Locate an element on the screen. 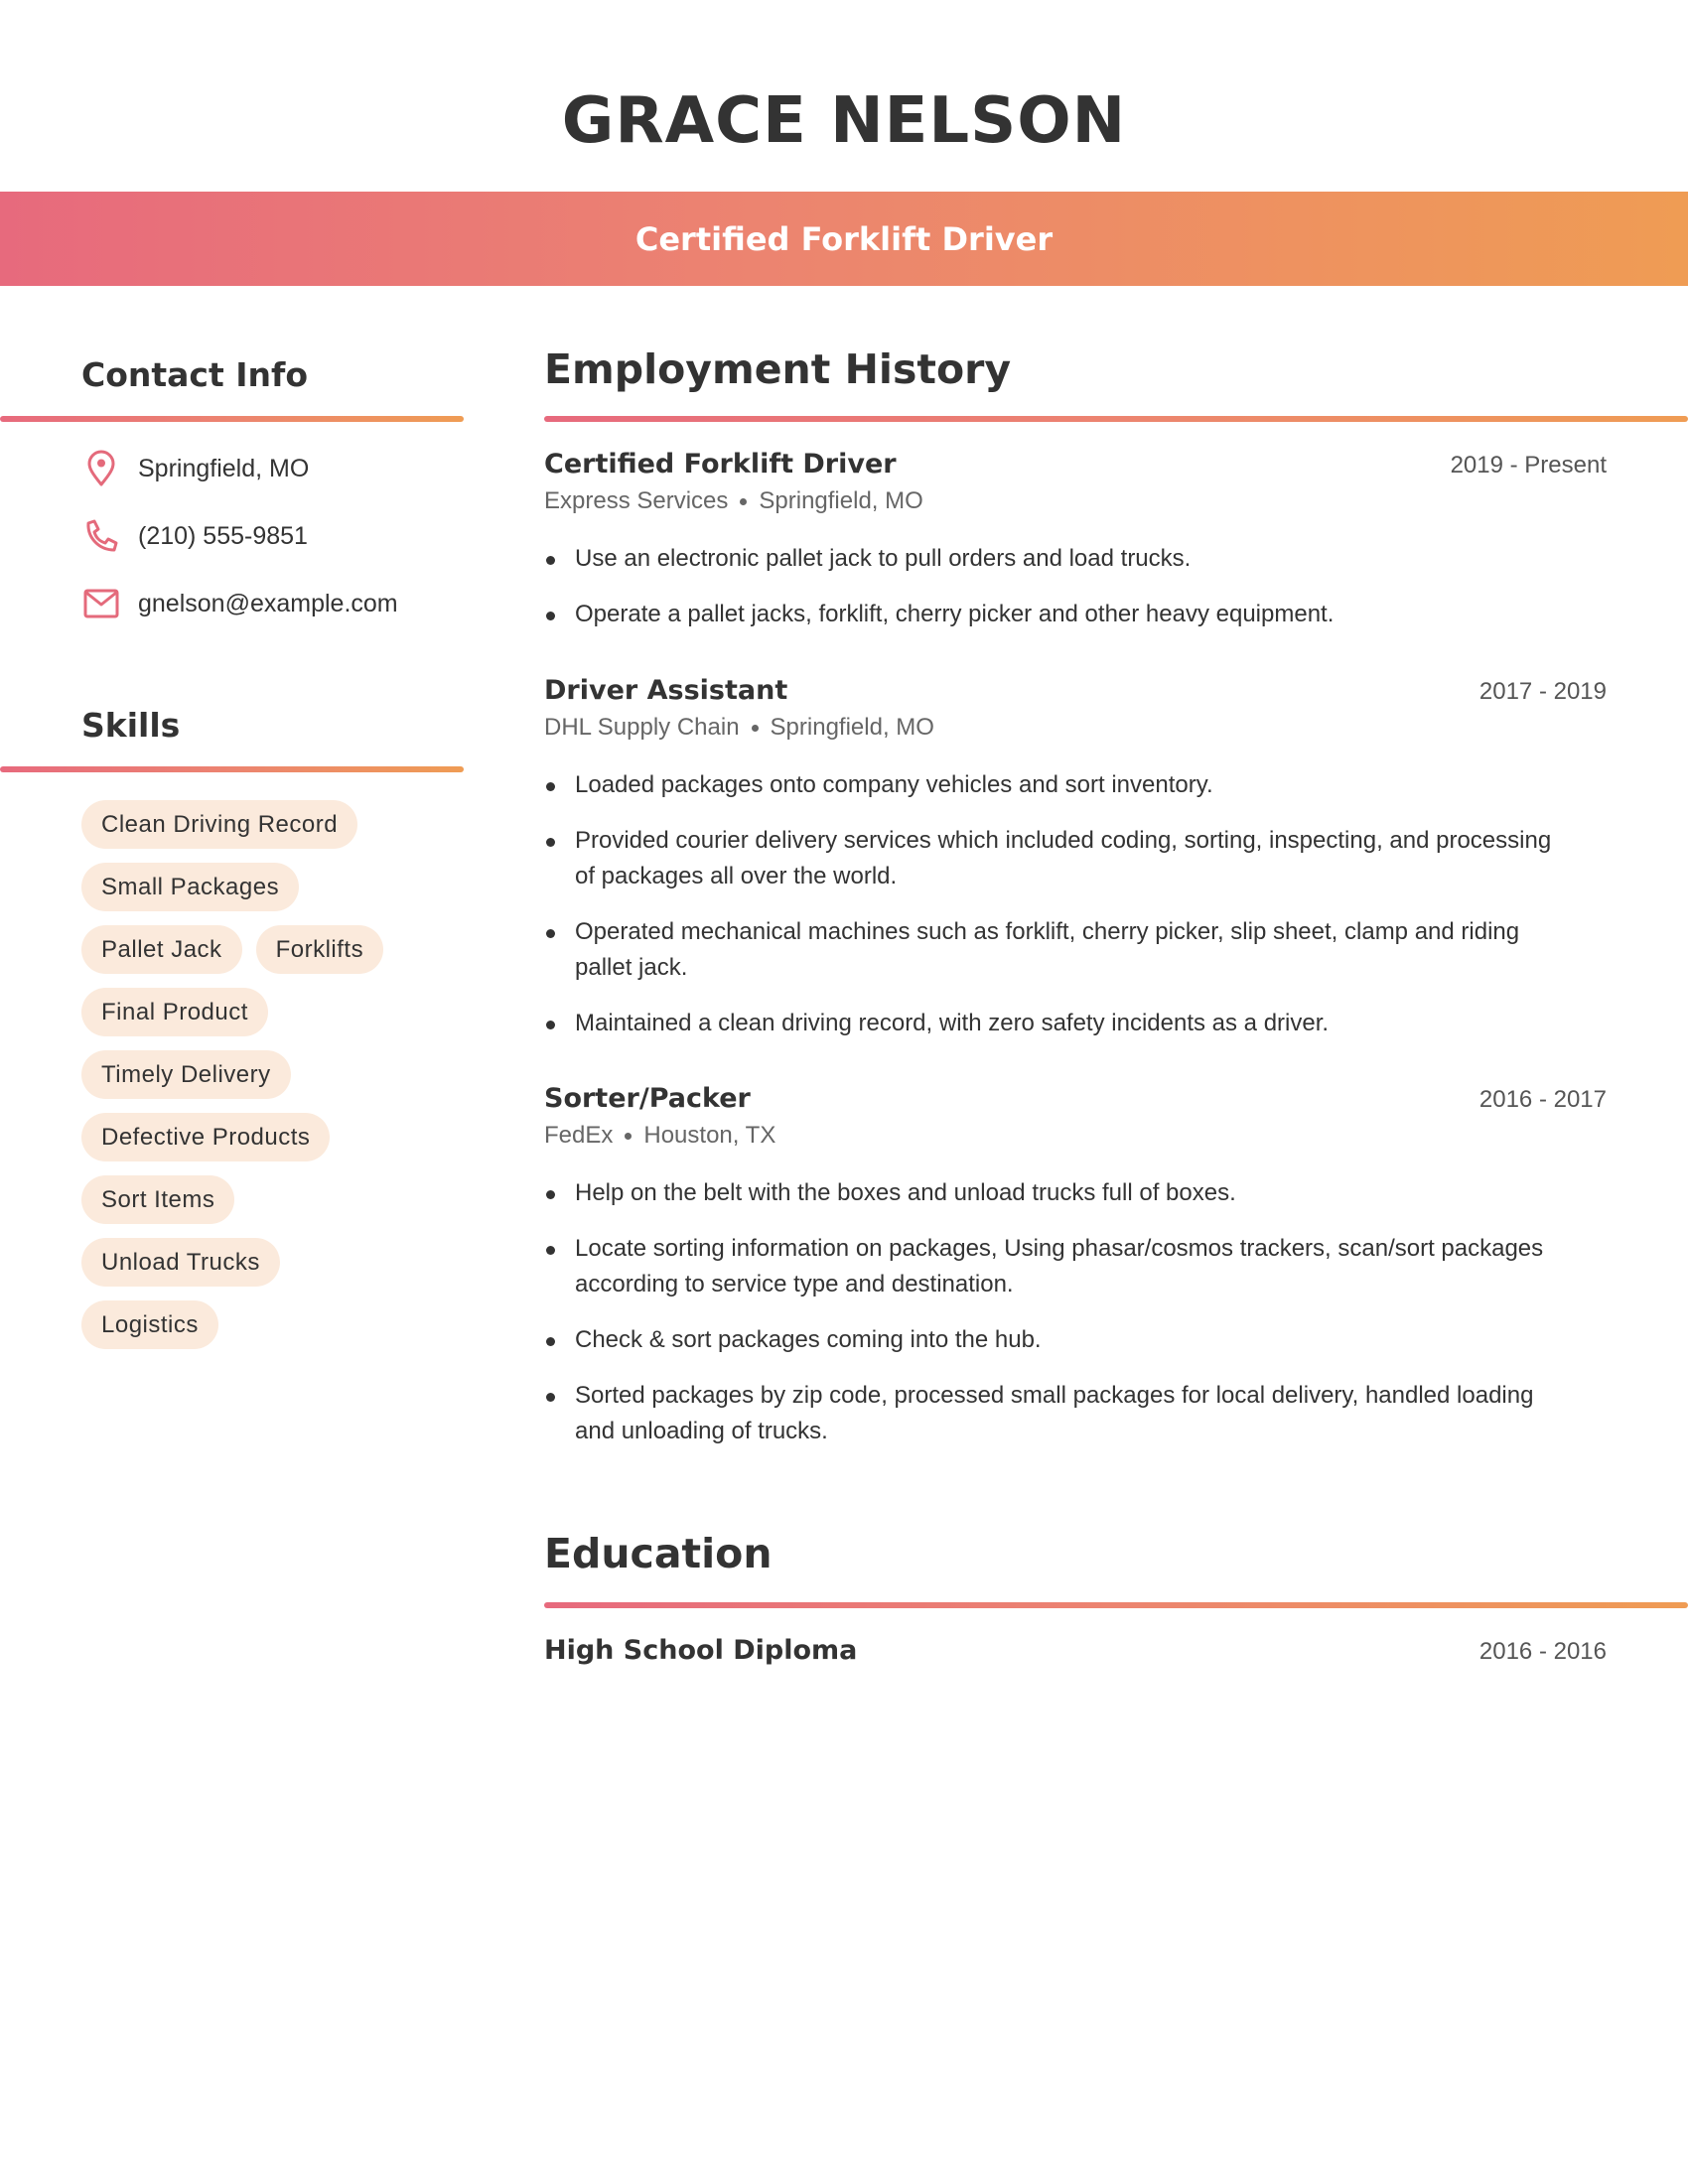 The height and width of the screenshot is (2184, 1688). phone-text: (210) 555-9851 is located at coordinates (223, 536).